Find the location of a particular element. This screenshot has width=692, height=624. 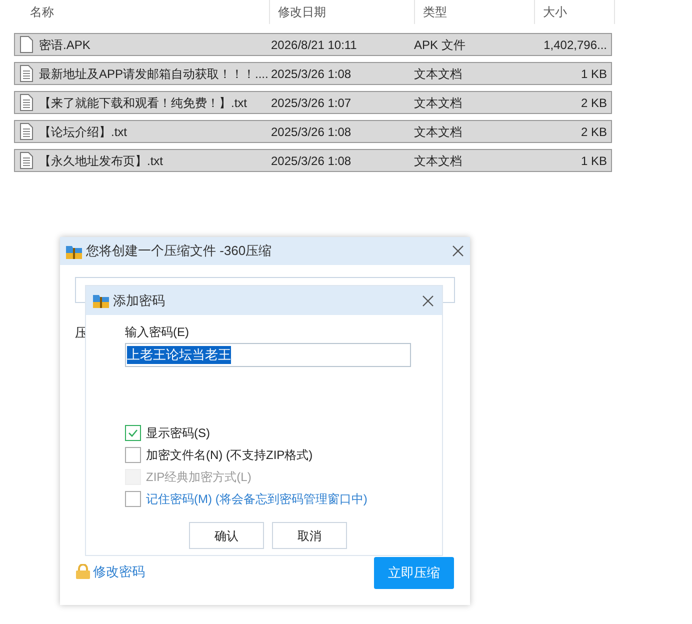

file-name: 【来了就能下载和观看！纯免费！】.txt is located at coordinates (143, 103).